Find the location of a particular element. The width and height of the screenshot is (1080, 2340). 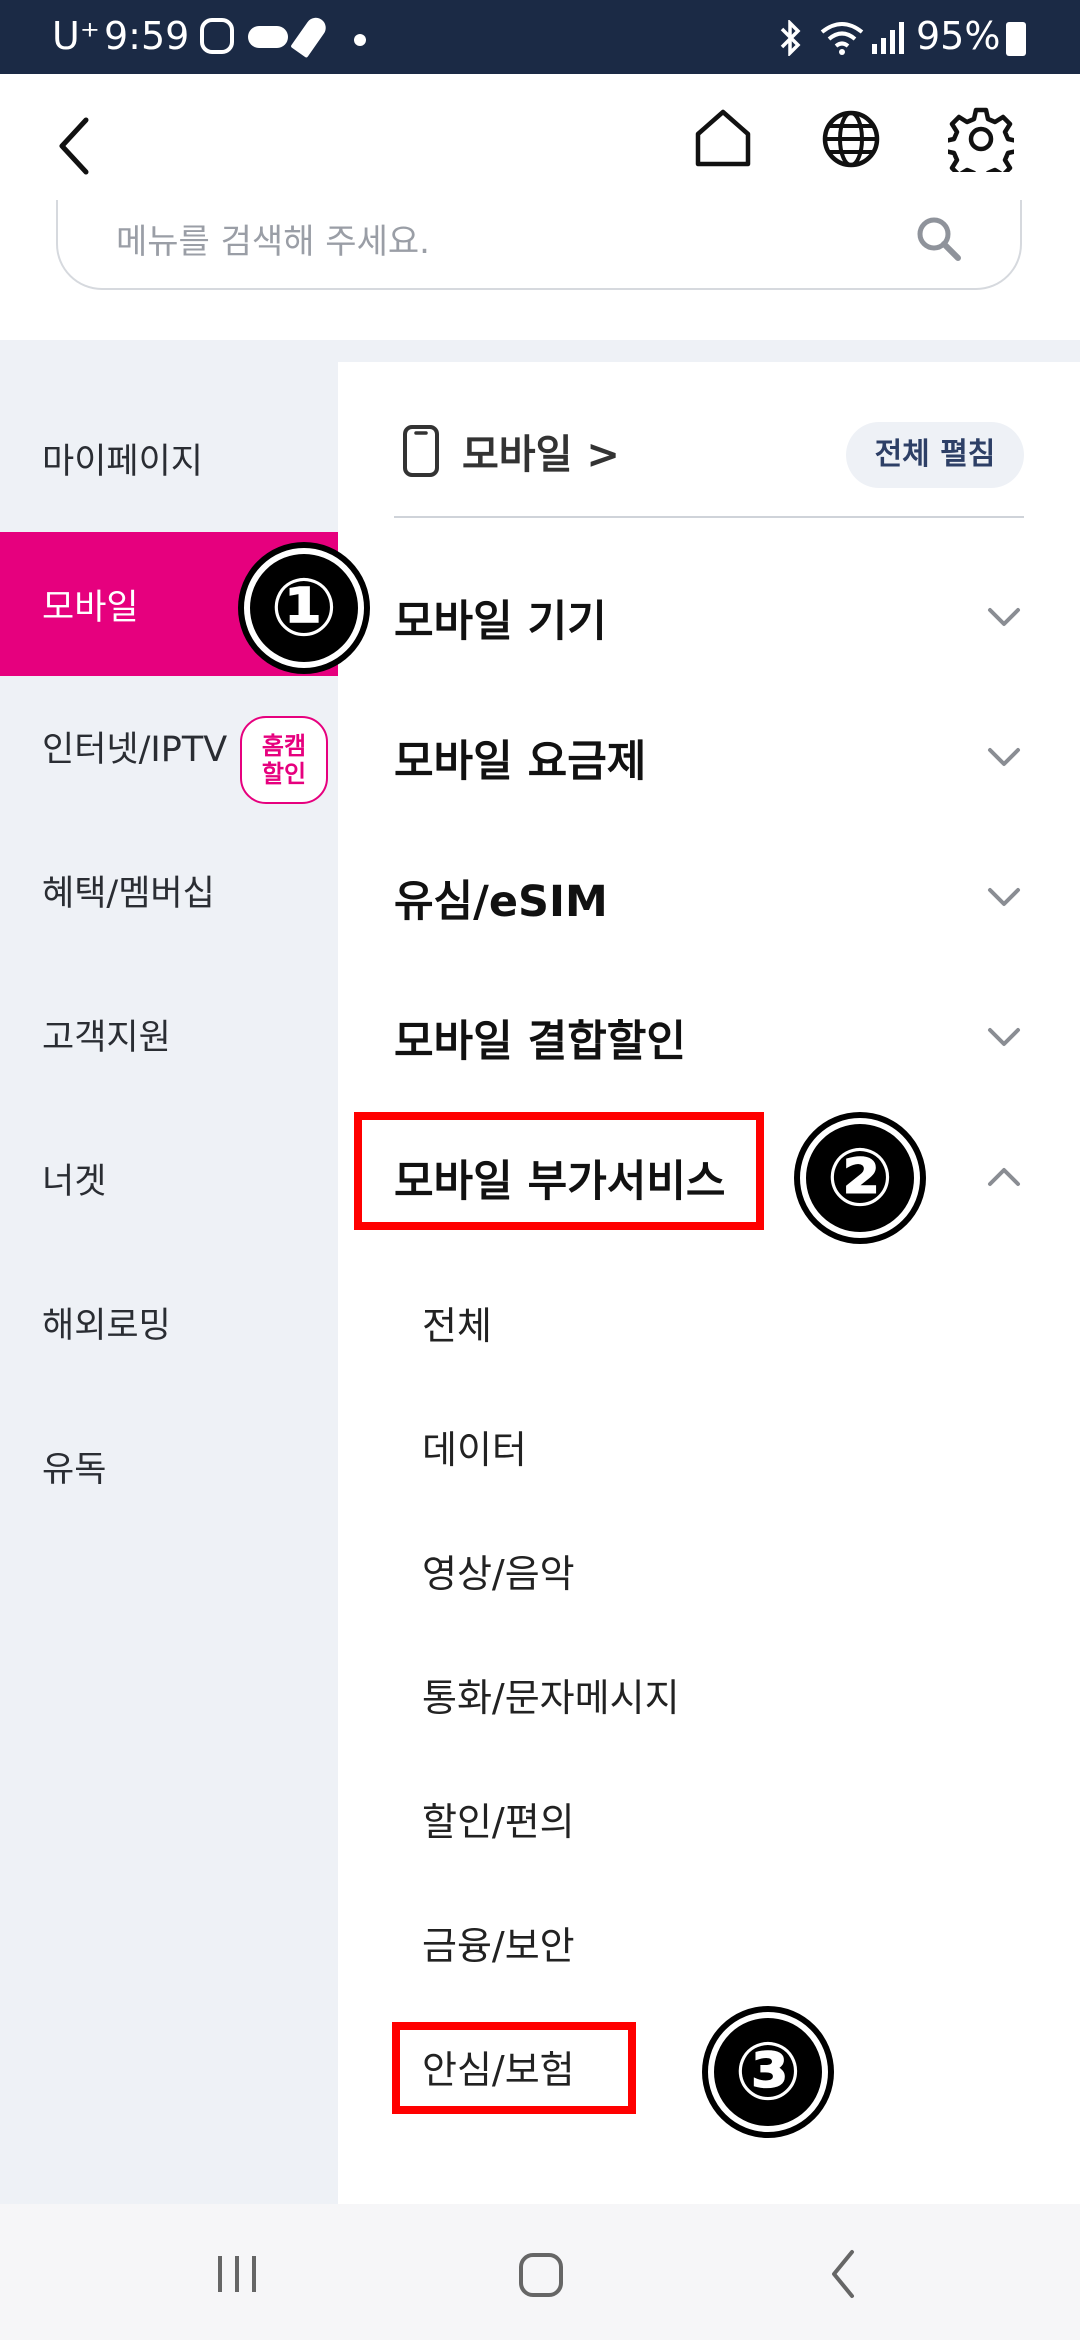

subitem-video-music: 영상/음악 is located at coordinates (498, 1570).